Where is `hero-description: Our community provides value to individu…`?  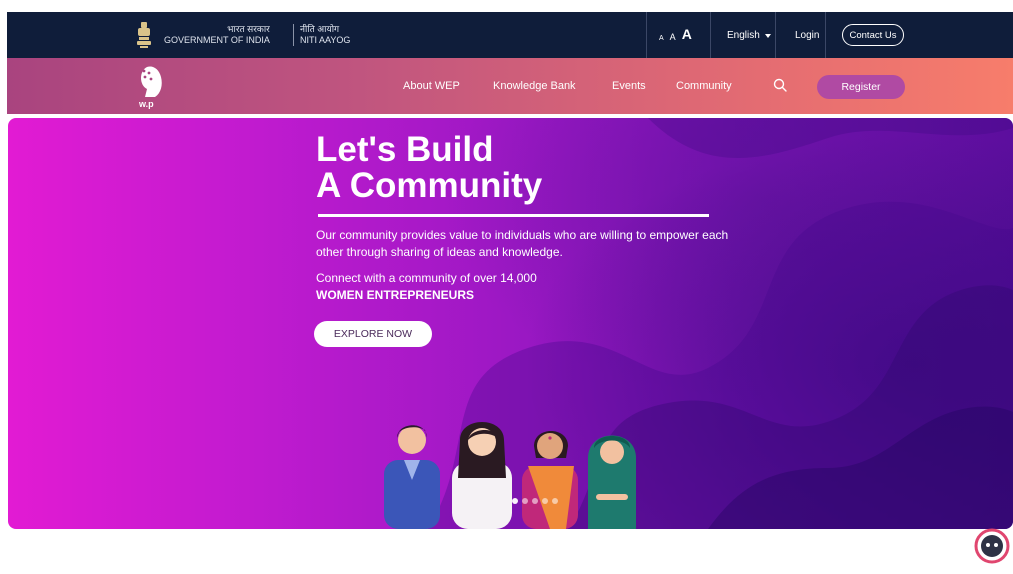
hero-description: Our community provides value to individu… is located at coordinates (522, 243).